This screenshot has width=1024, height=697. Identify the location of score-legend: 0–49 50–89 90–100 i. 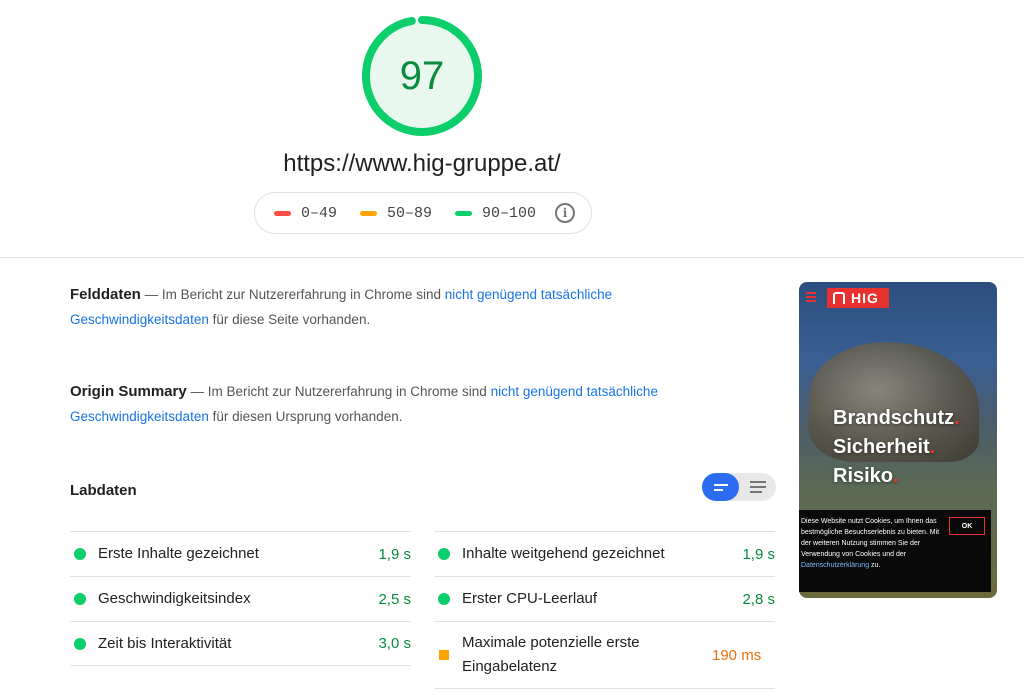
(423, 213).